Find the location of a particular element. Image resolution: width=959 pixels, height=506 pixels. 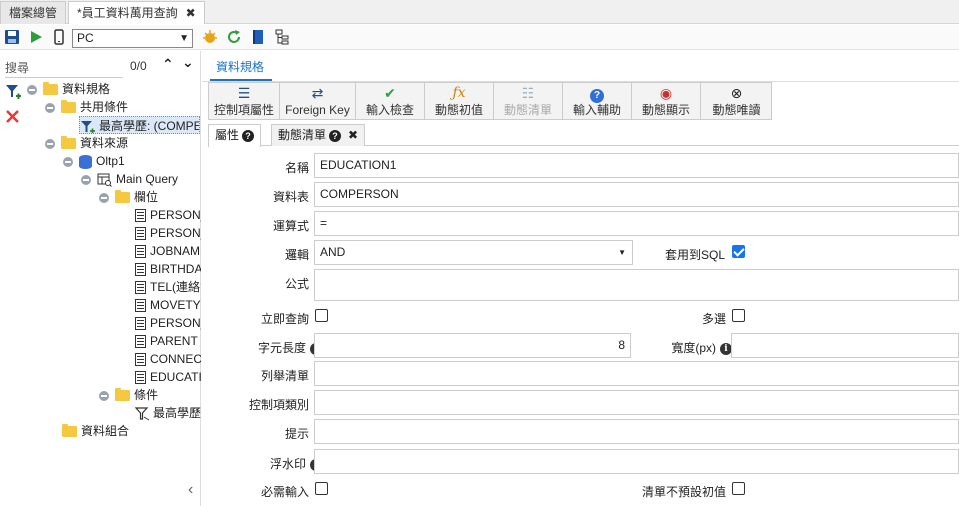

filter-link-icon is located at coordinates (142, 414).